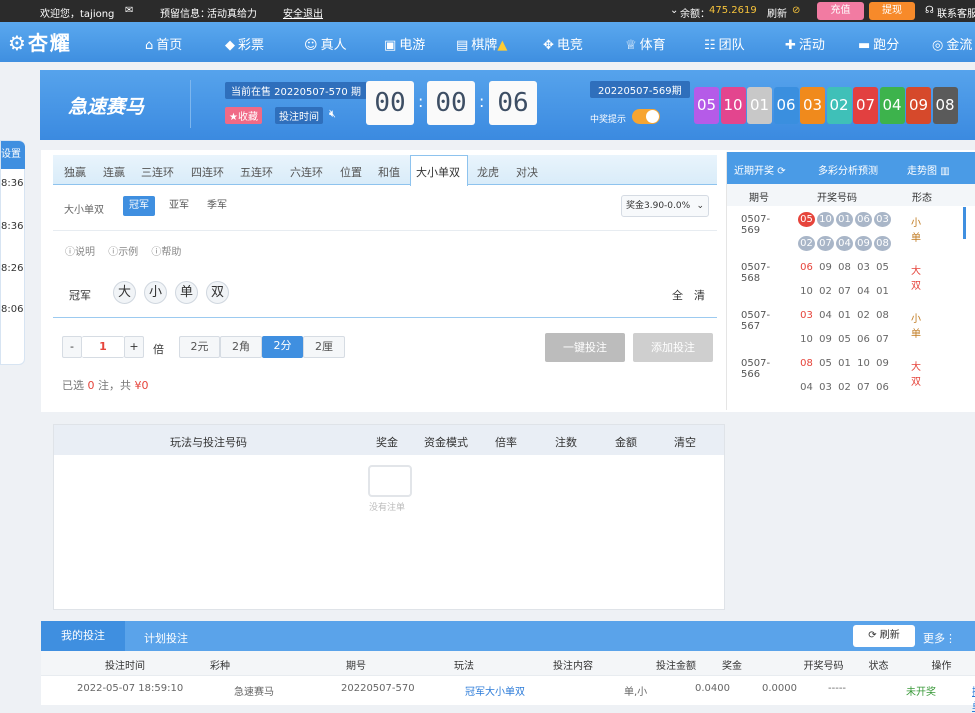 Image resolution: width=975 pixels, height=713 pixels. Describe the element at coordinates (840, 11) in the screenshot. I see `deposit-button: 充值` at that location.